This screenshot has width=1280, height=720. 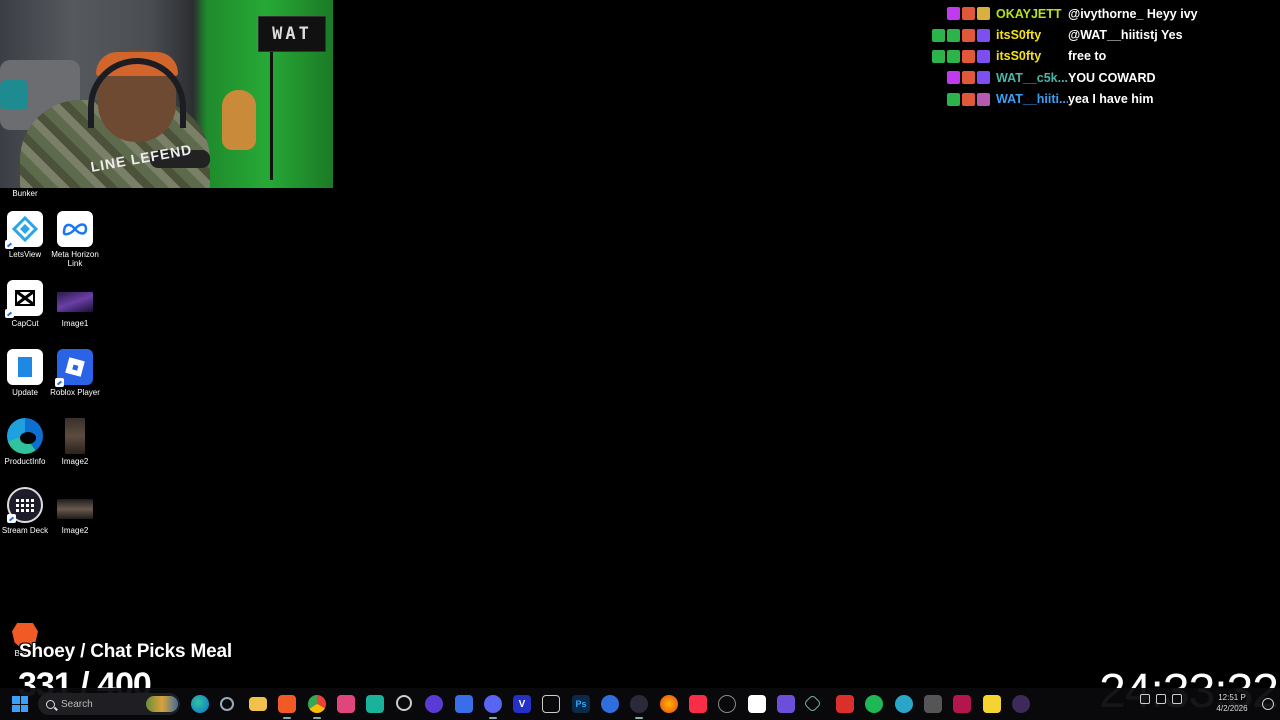 I want to click on volume-icon, so click(x=1177, y=699).